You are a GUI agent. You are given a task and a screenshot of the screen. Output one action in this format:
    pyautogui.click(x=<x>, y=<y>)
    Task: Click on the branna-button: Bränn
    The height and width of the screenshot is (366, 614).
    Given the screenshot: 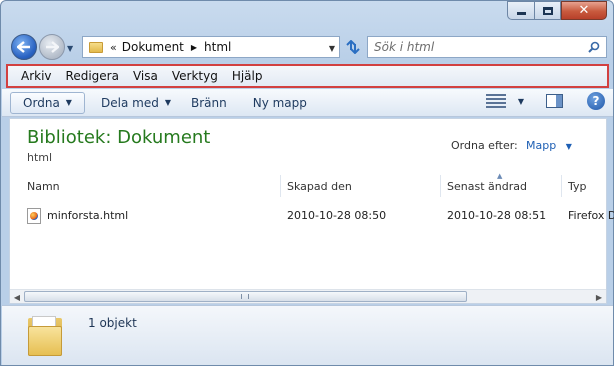 What is the action you would take?
    pyautogui.click(x=209, y=103)
    